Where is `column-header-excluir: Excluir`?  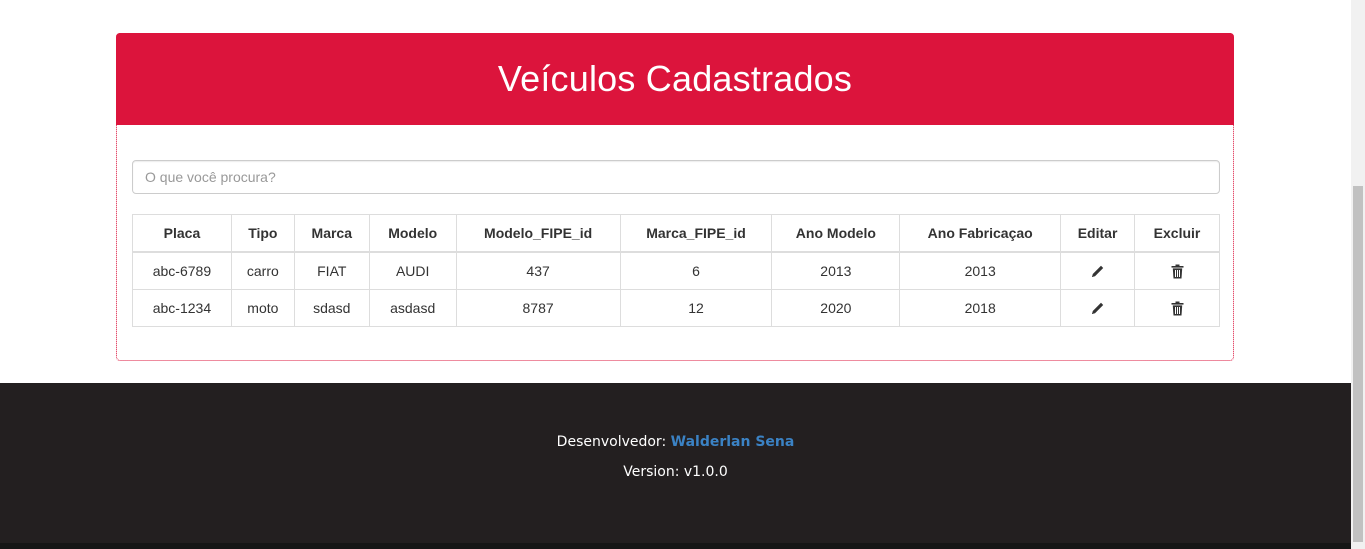 column-header-excluir: Excluir is located at coordinates (1177, 233).